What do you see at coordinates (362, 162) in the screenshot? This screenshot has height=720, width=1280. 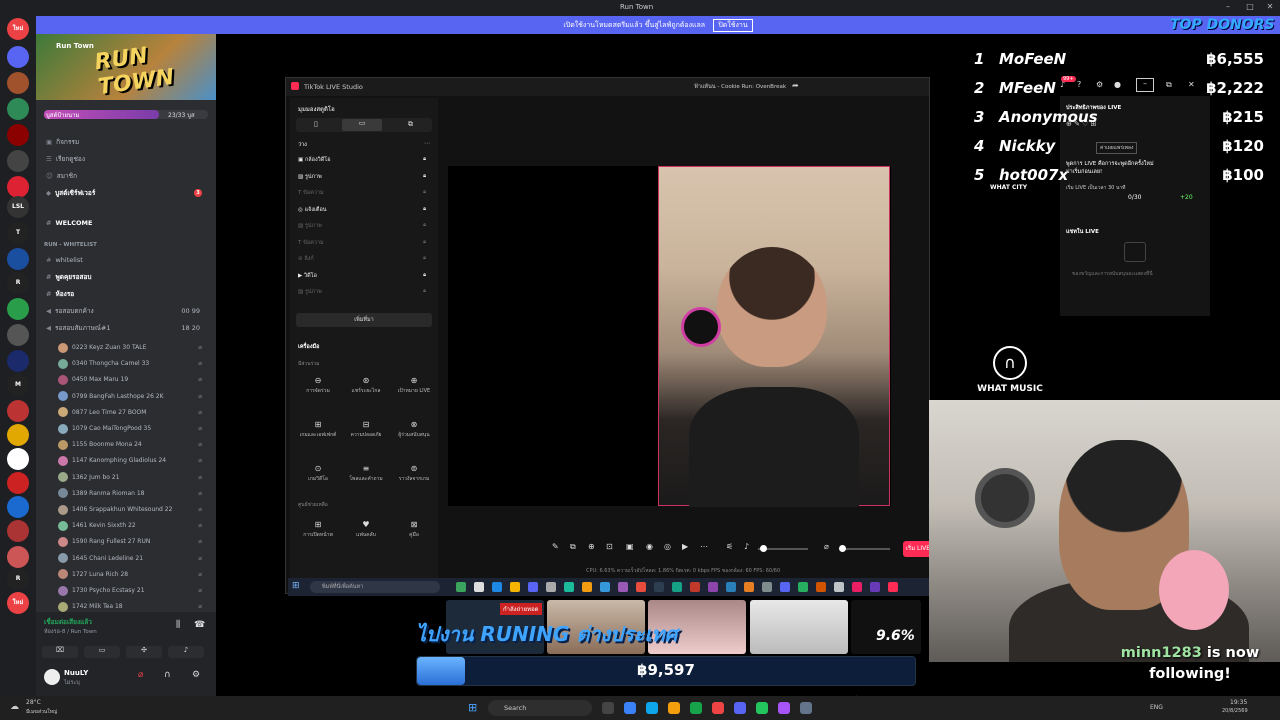 I see `source-item: ▣ กล้องวิดีโอ 🔒︎` at bounding box center [362, 162].